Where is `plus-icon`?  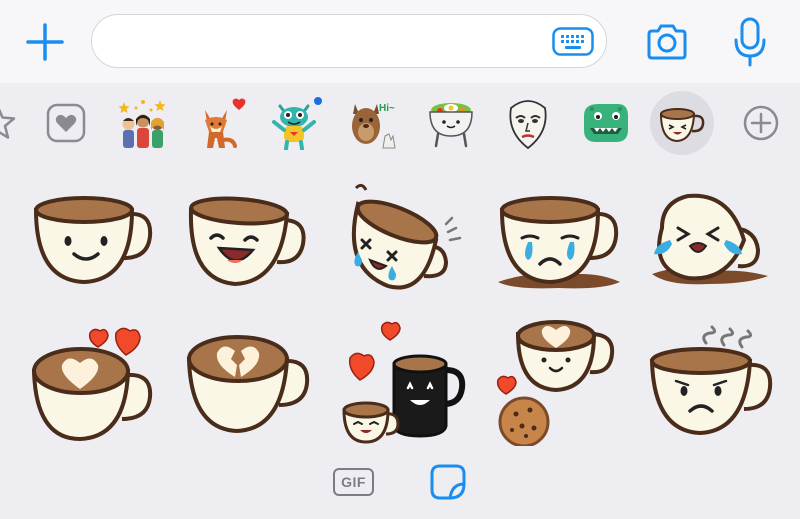
plus-icon is located at coordinates (45, 42).